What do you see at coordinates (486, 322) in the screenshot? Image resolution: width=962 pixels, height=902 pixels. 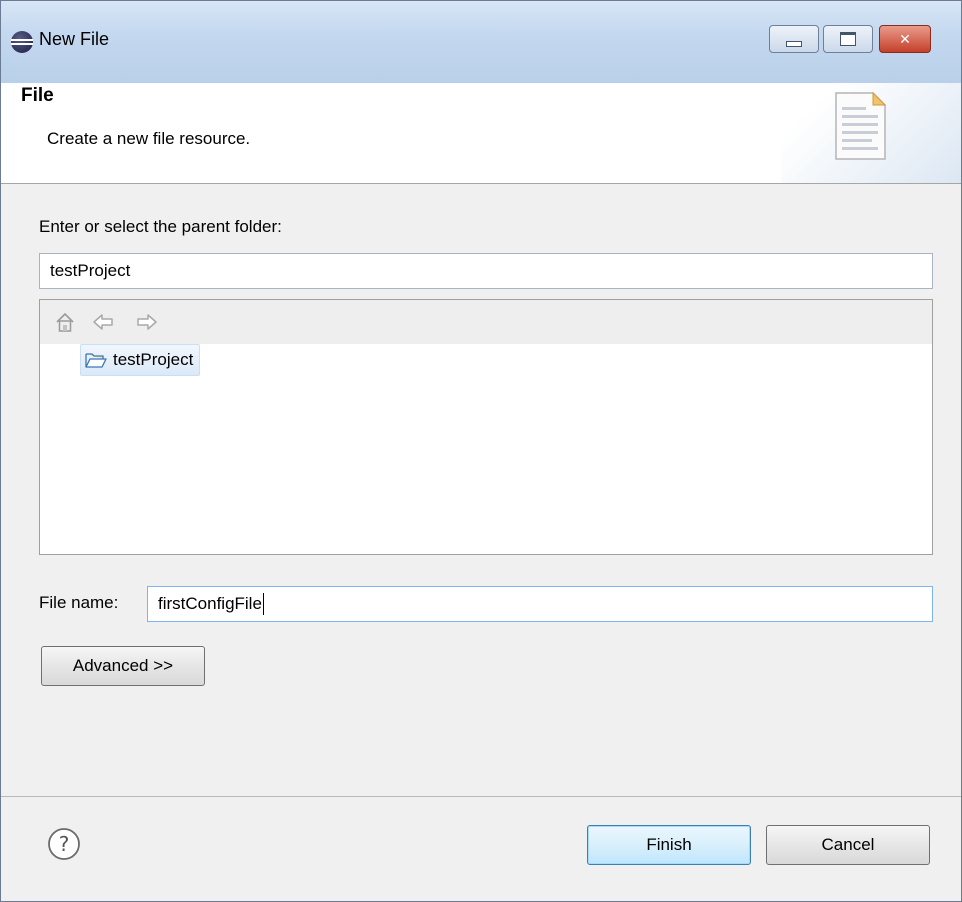 I see `tree-toolbar` at bounding box center [486, 322].